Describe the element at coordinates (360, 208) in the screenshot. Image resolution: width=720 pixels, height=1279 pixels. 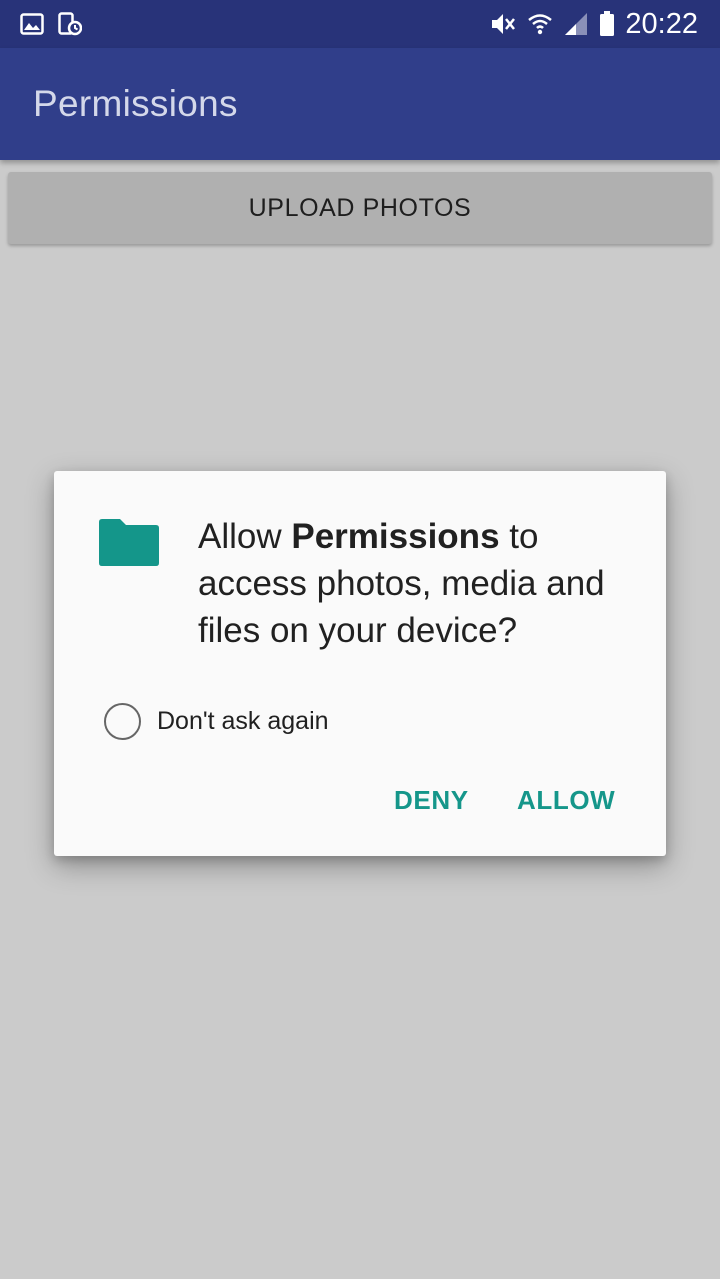
I see `upload-photos-button: UPLOAD PHOTOS` at that location.